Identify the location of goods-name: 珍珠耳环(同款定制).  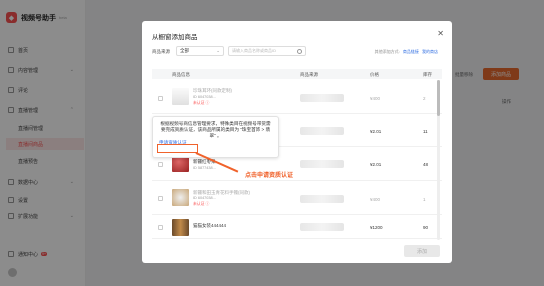
(212, 90).